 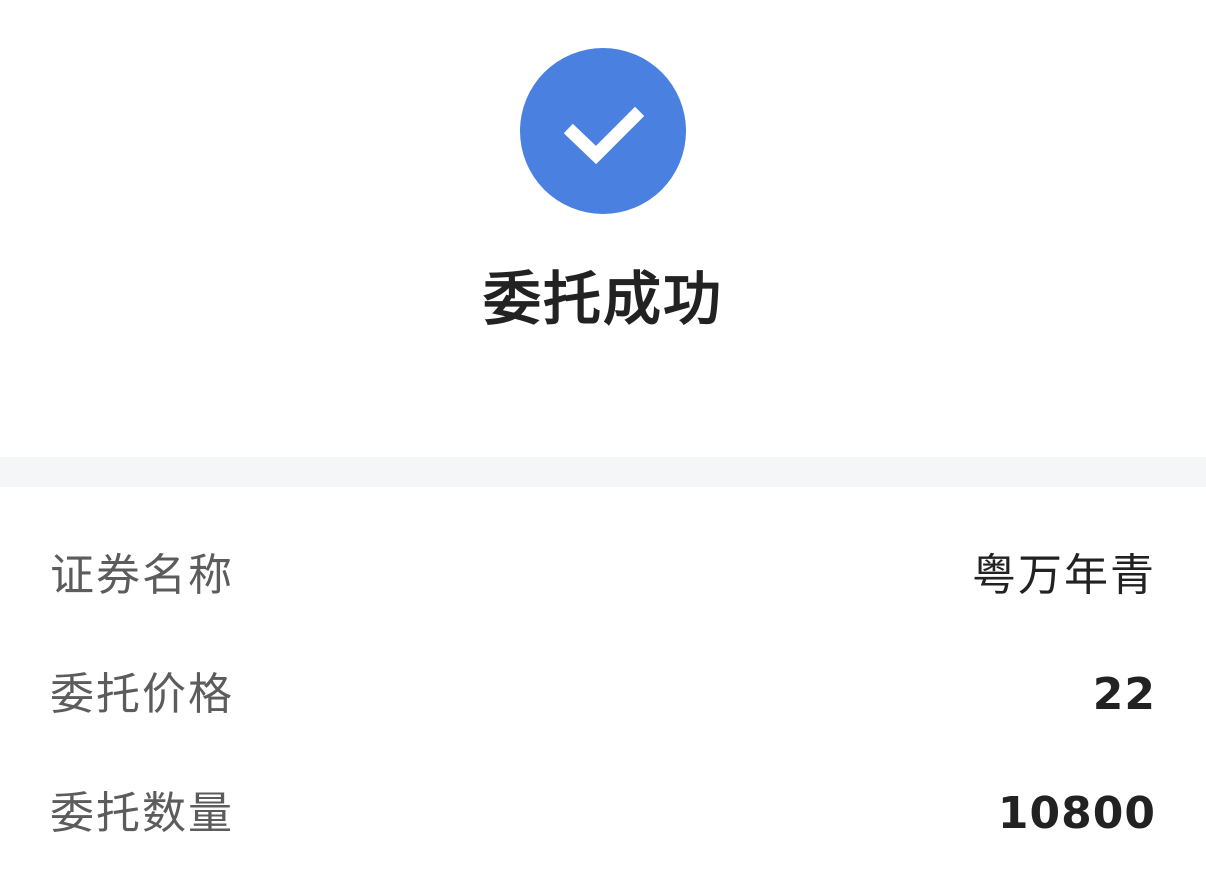 I want to click on detail-row-order-quantity: 委托数量 10800, so click(x=603, y=817).